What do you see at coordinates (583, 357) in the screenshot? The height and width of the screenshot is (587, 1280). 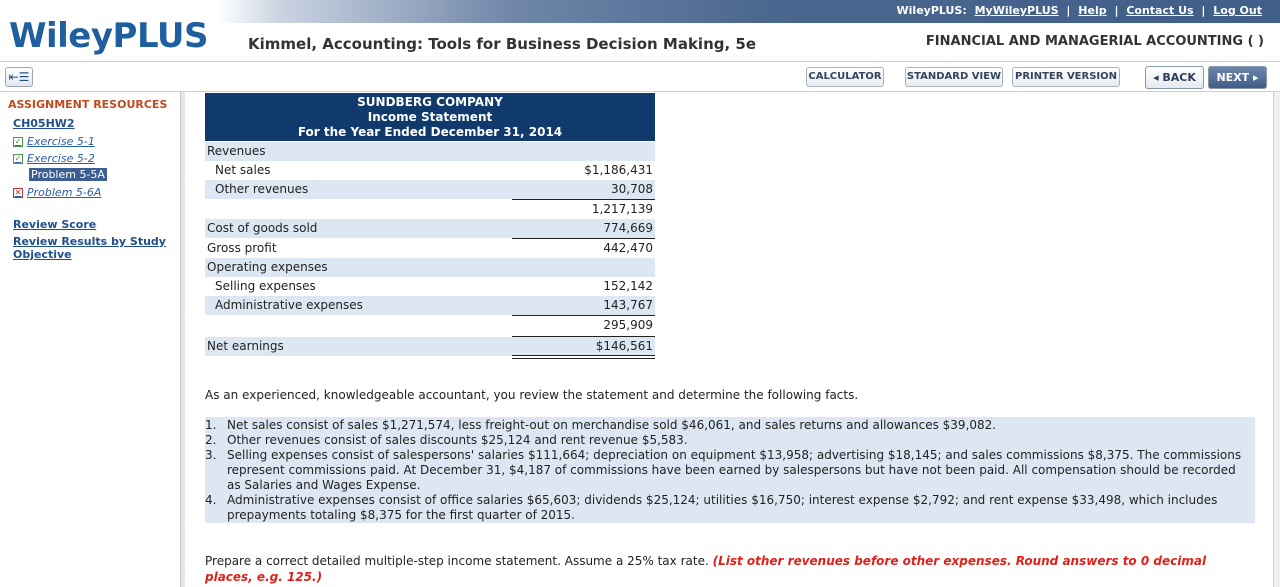 I see `total-double-underline` at bounding box center [583, 357].